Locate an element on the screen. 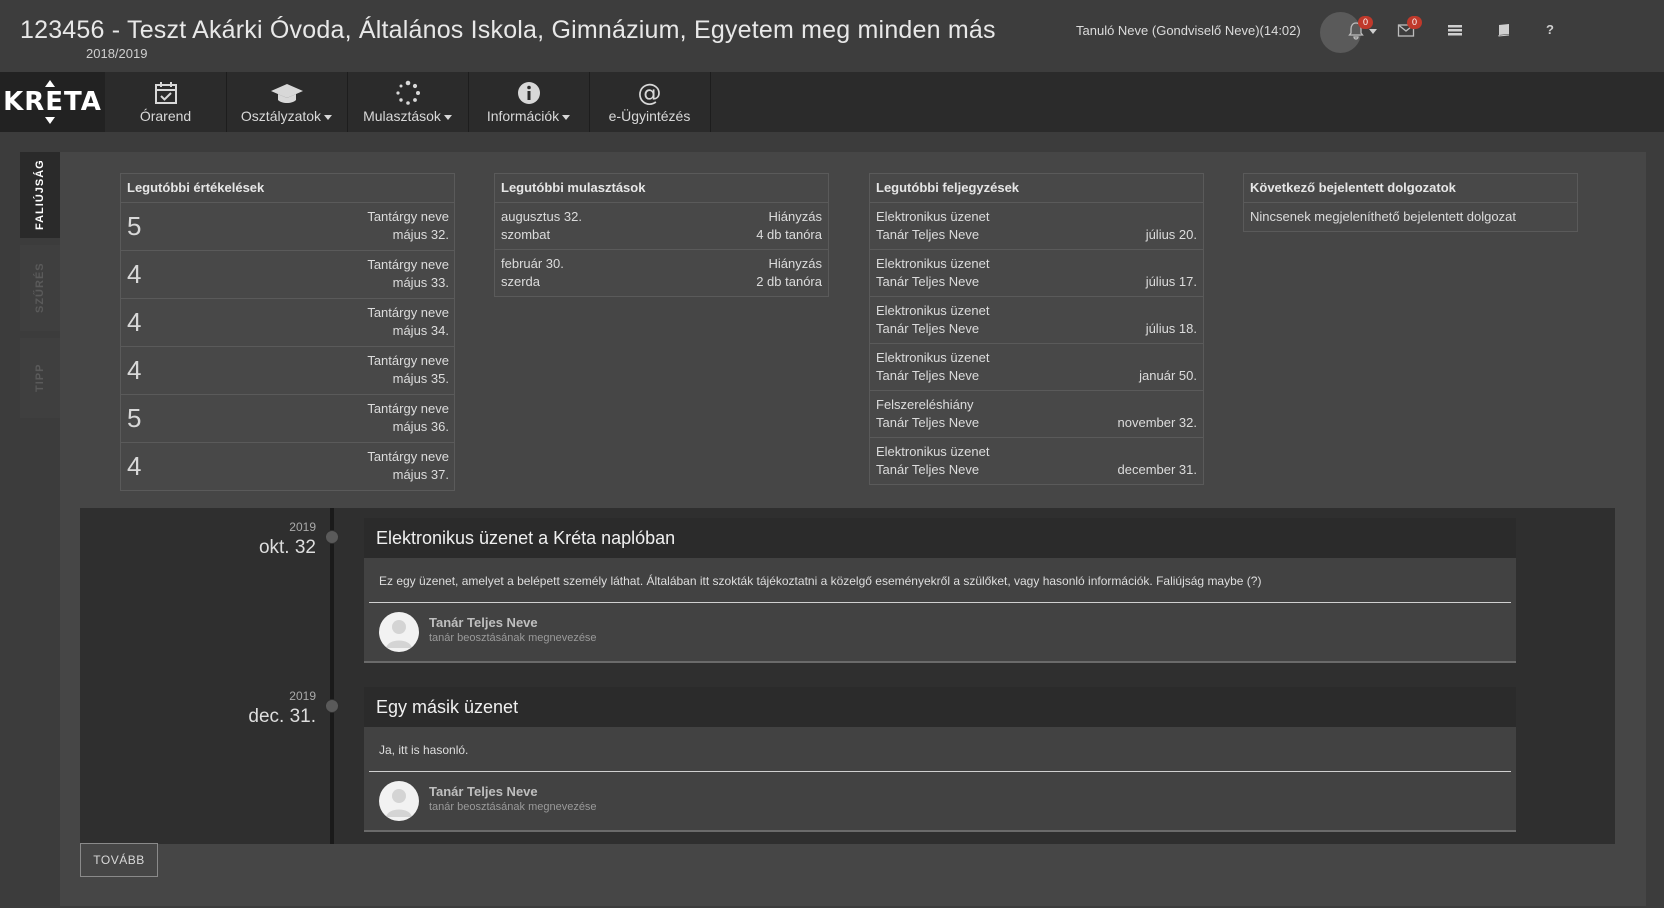  nav-label-informaciok: Információk is located at coordinates (523, 116).